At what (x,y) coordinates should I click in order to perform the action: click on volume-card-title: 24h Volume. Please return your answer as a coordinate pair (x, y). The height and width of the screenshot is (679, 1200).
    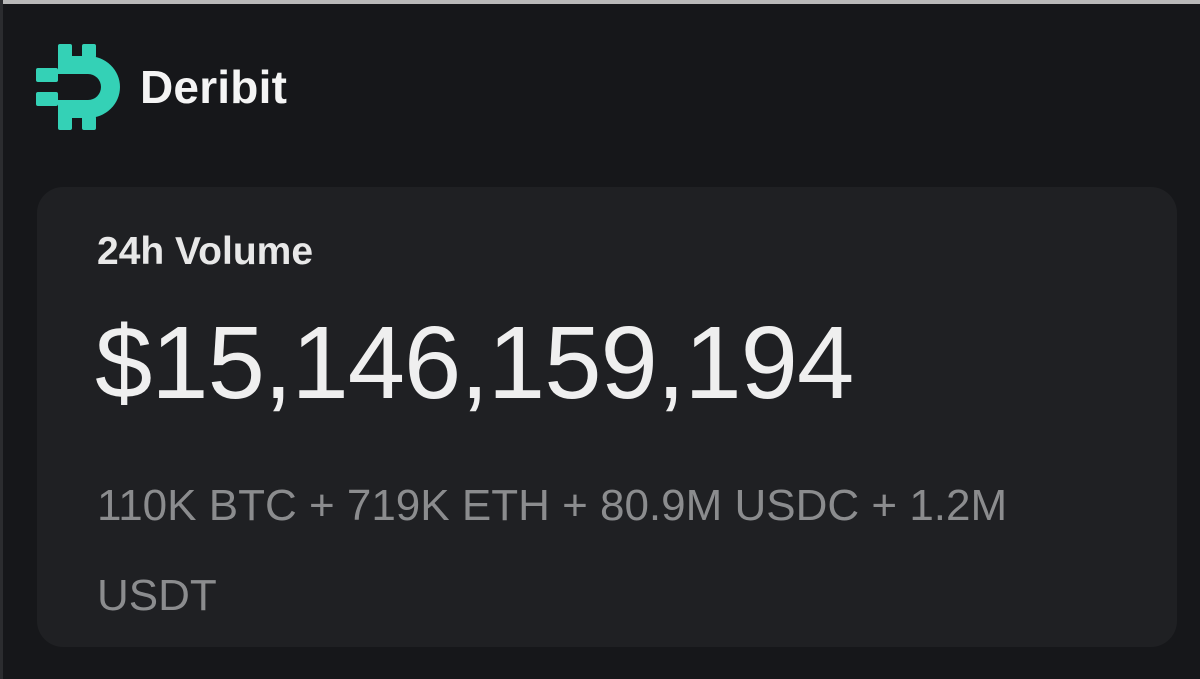
    Looking at the image, I should click on (205, 251).